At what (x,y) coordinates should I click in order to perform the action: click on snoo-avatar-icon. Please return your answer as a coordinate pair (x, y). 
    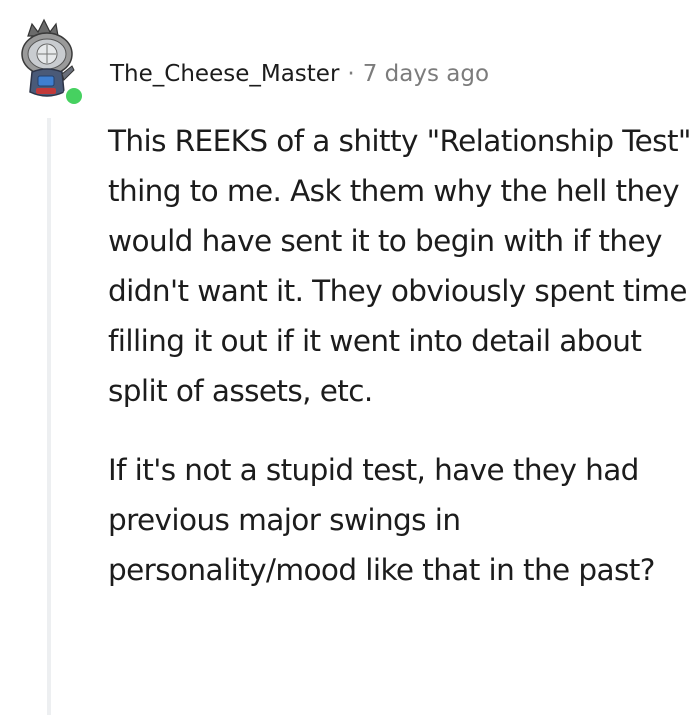
    Looking at the image, I should click on (53, 62).